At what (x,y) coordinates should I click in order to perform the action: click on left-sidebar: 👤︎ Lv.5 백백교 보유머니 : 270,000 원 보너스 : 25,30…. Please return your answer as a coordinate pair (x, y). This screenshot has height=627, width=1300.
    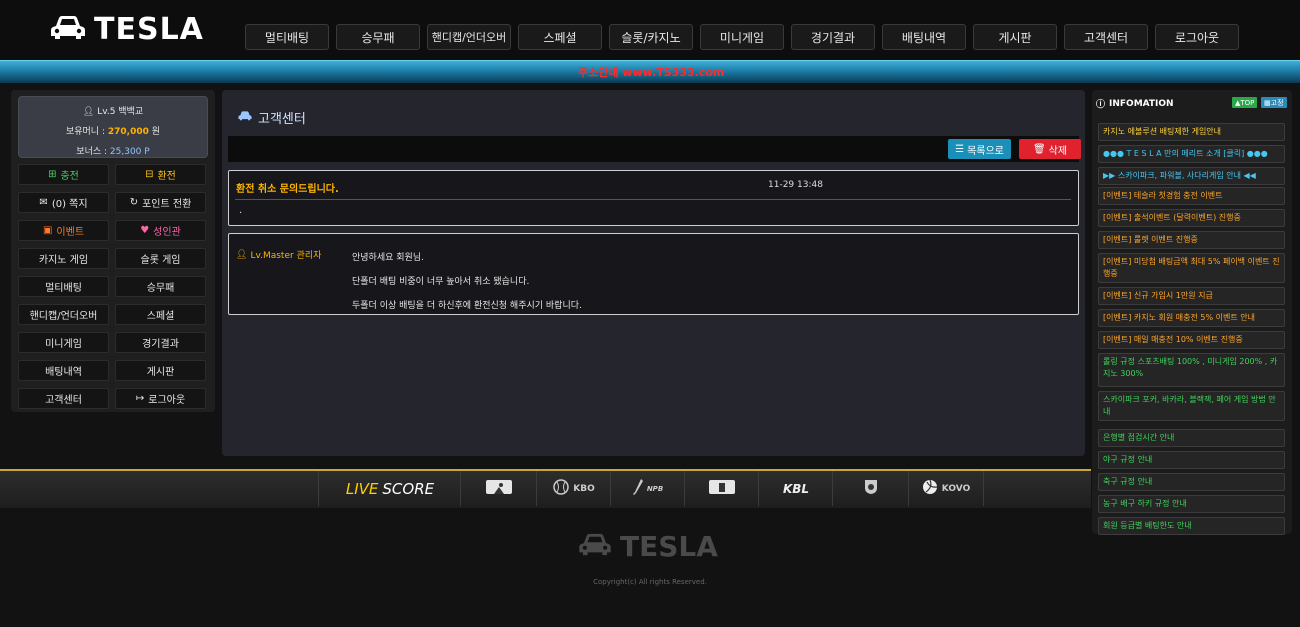
    Looking at the image, I should click on (113, 251).